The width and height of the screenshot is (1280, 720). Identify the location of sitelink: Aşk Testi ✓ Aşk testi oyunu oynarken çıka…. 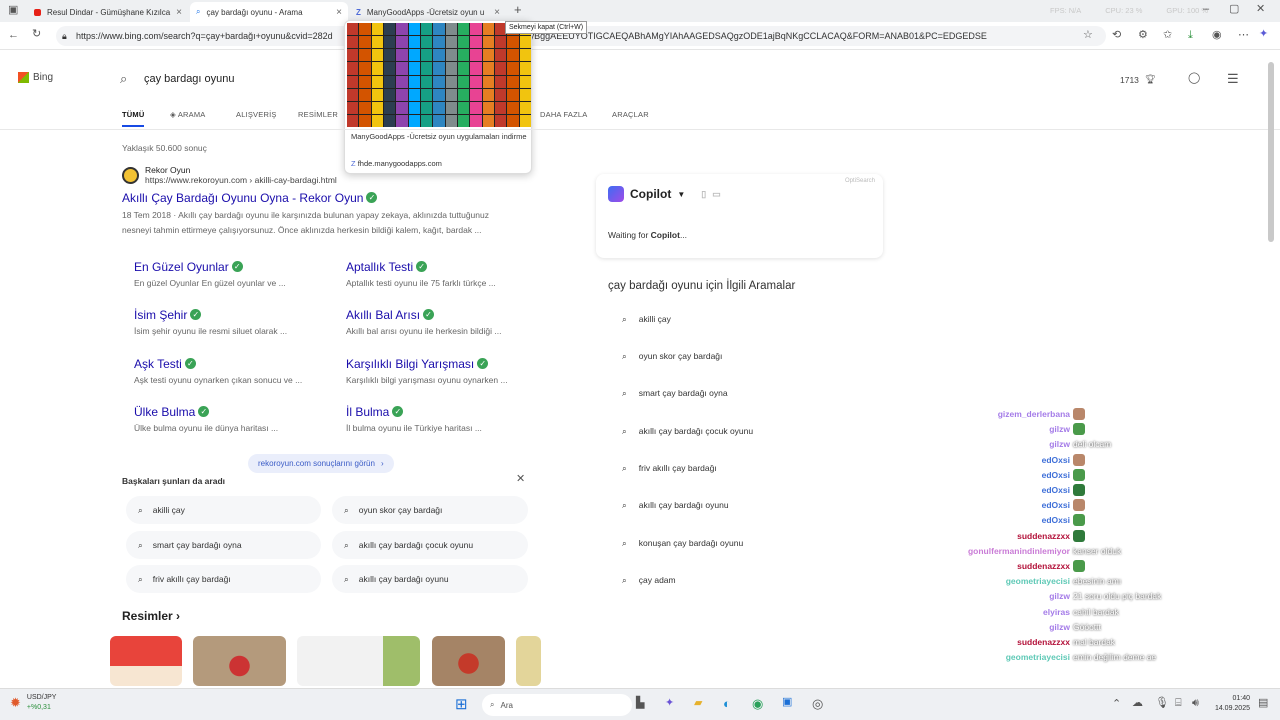
(218, 371).